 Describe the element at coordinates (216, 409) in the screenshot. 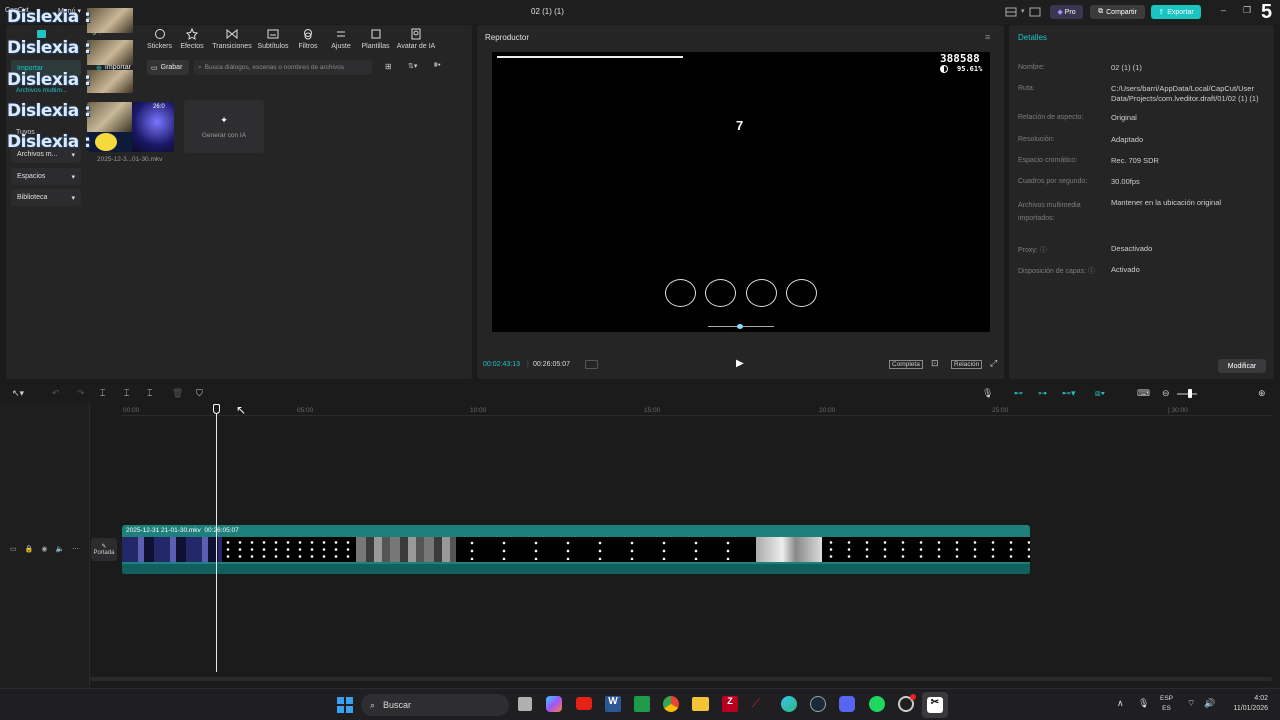

I see `playhead-handle` at that location.